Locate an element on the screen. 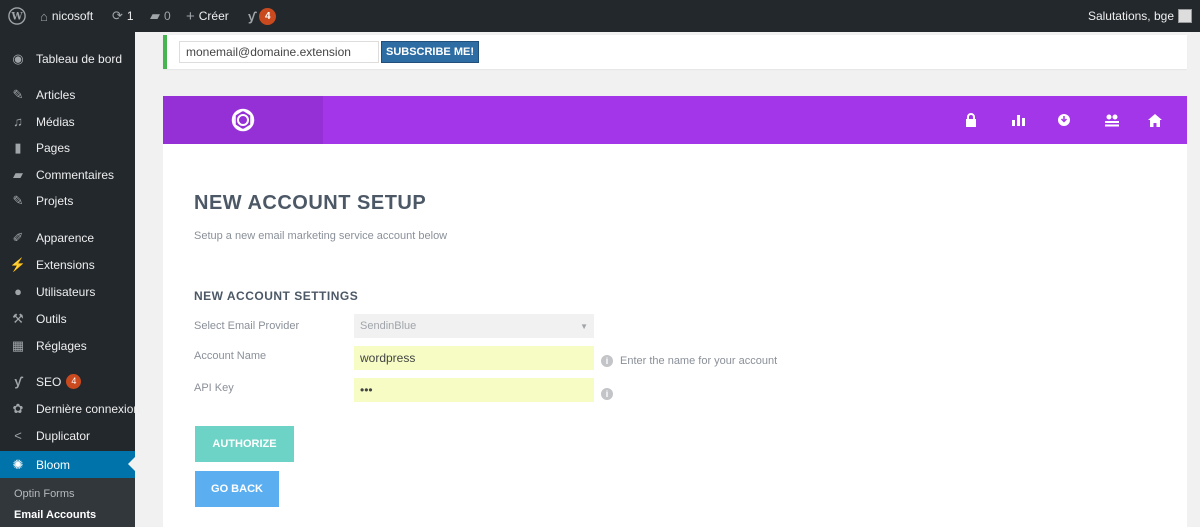 The height and width of the screenshot is (527, 1200). user-account-link: Salutations, bge is located at coordinates (1140, 16).